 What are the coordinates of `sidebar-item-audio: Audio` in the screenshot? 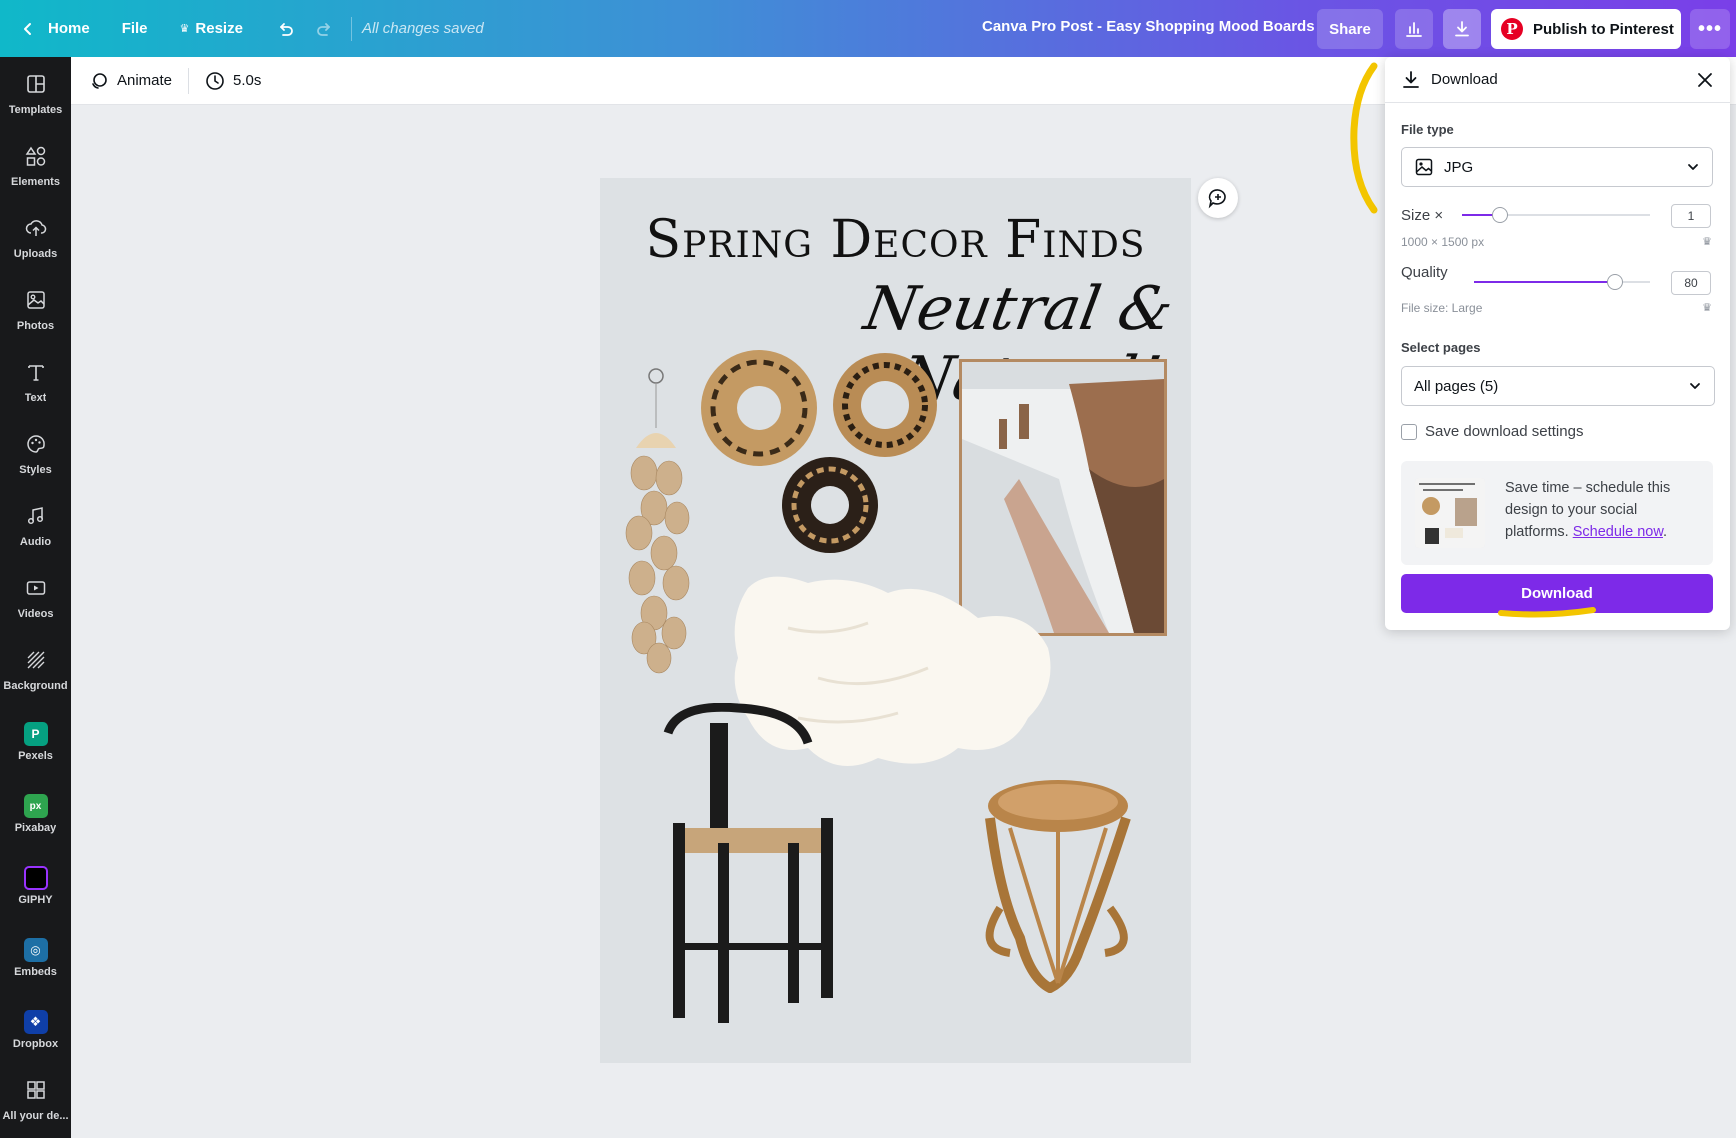 It's located at (35, 526).